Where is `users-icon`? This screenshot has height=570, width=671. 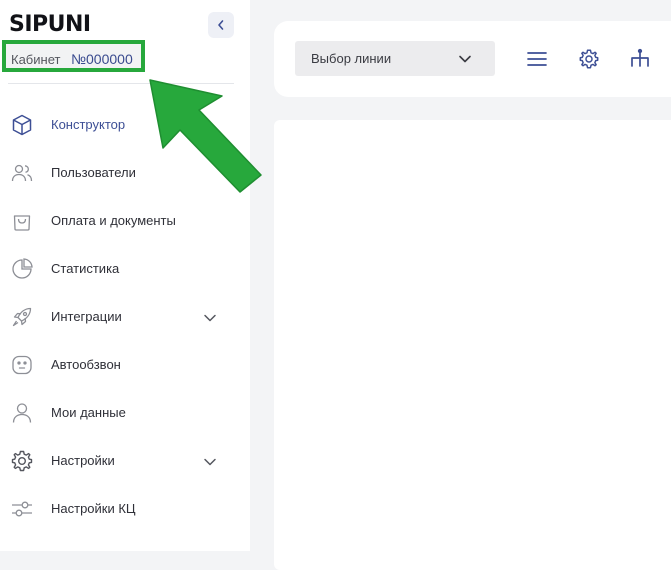 users-icon is located at coordinates (22, 173).